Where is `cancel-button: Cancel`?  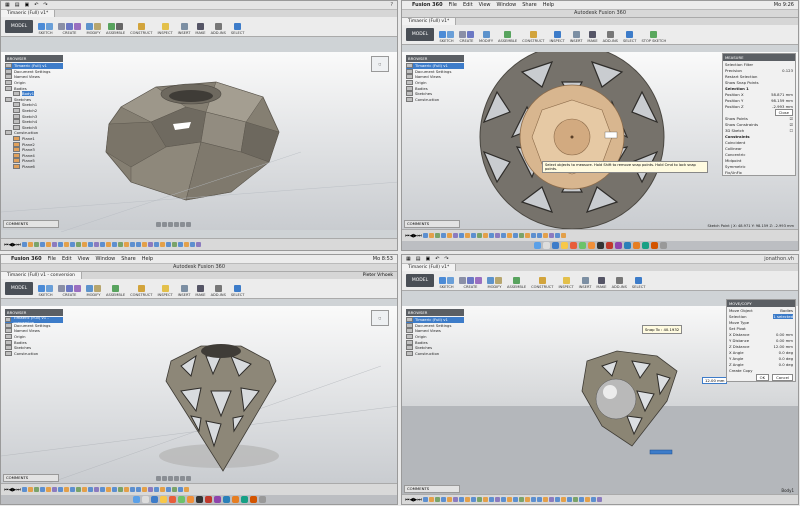
cancel-button: Cancel is located at coordinates (782, 377).